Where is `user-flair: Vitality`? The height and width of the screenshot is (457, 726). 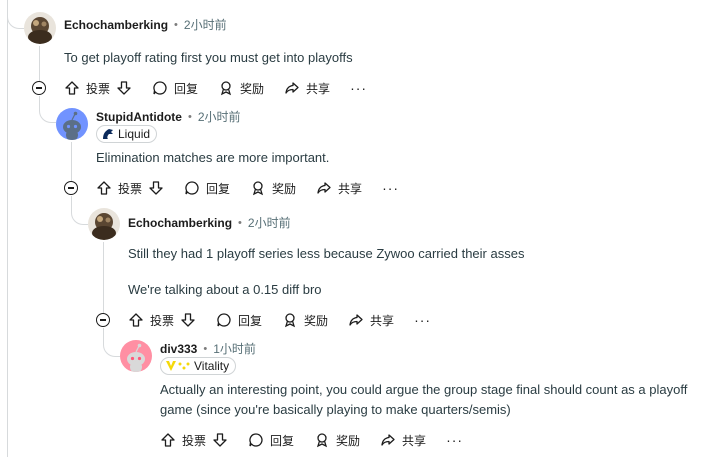 user-flair: Vitality is located at coordinates (198, 366).